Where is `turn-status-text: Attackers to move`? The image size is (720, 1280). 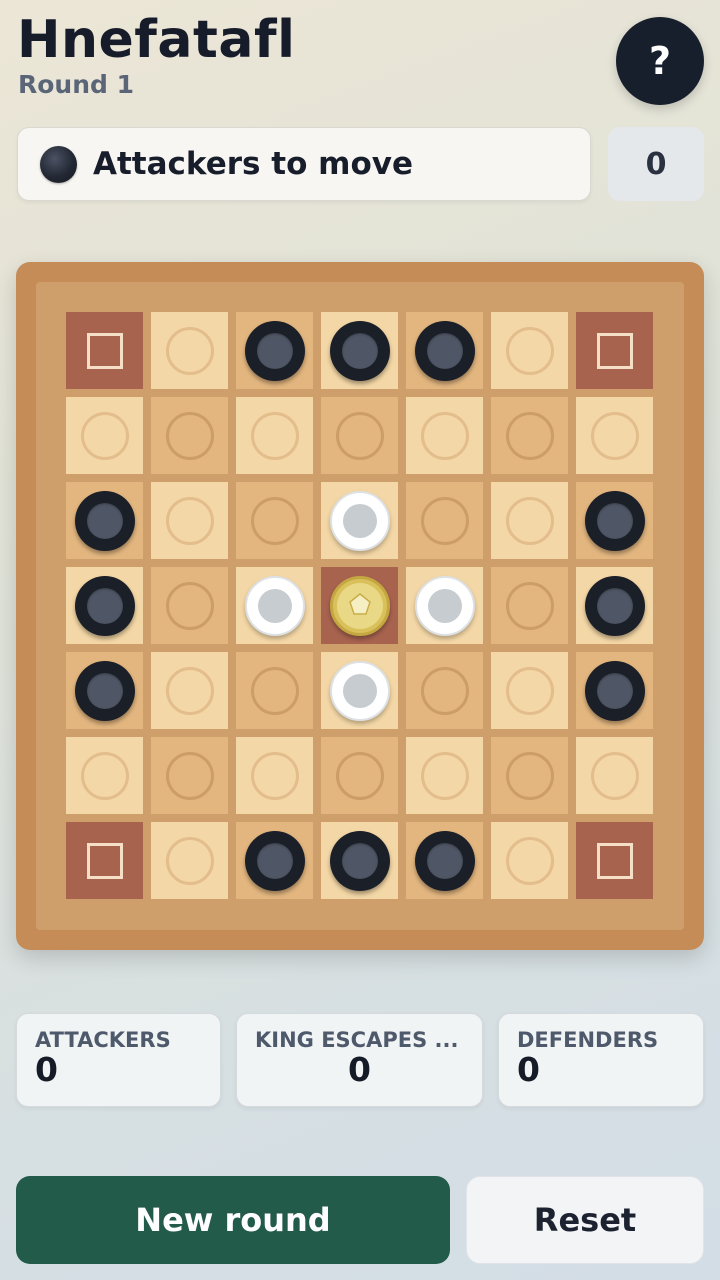
turn-status-text: Attackers to move is located at coordinates (253, 164).